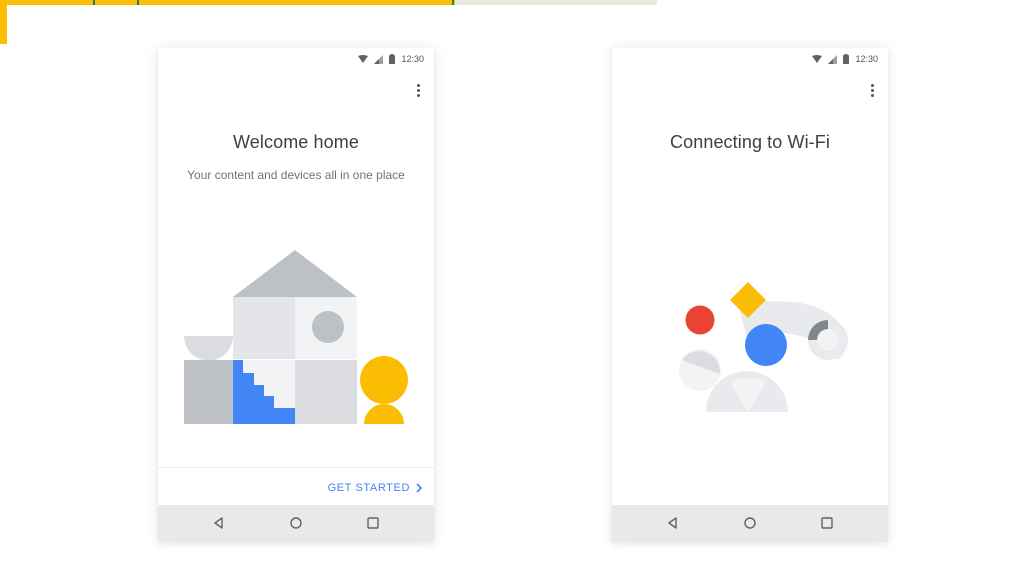 Image resolution: width=1025 pixels, height=584 pixels. I want to click on beige-strip, so click(556, 2).